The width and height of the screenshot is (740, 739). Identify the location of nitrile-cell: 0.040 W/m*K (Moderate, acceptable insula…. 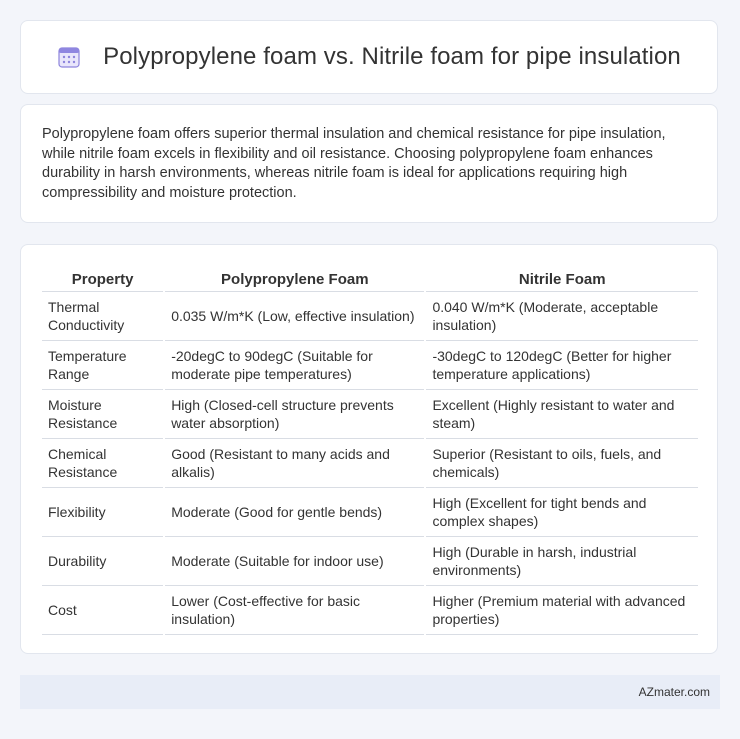
(561, 316).